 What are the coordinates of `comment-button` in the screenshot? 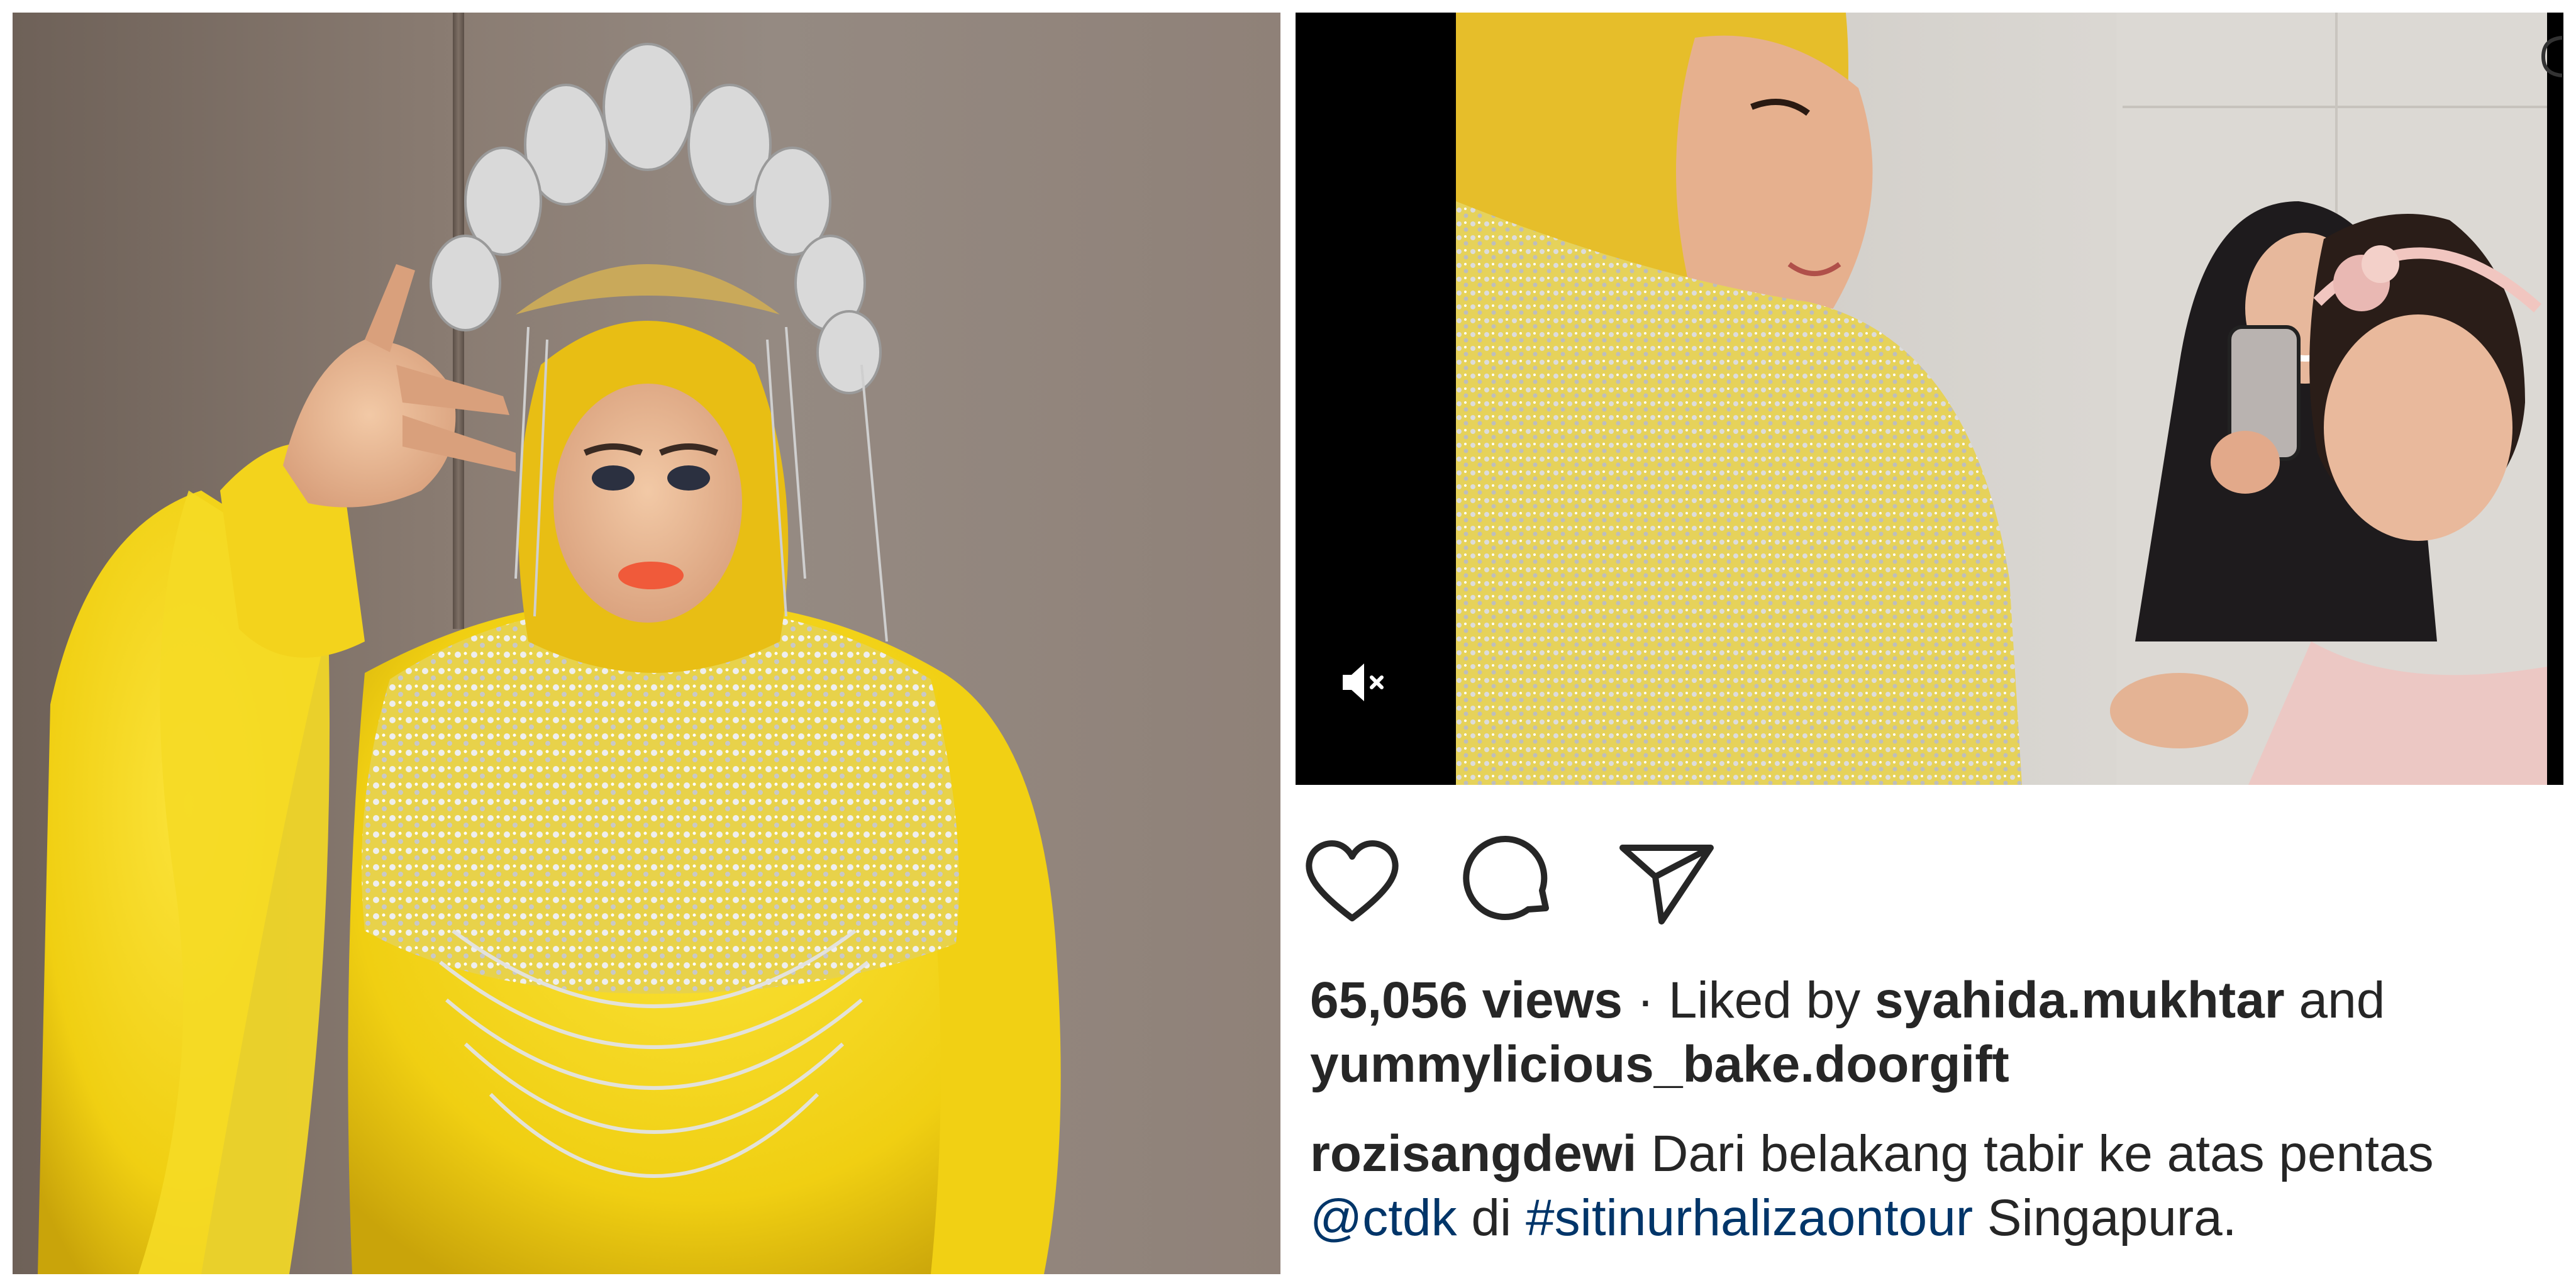 It's located at (1509, 880).